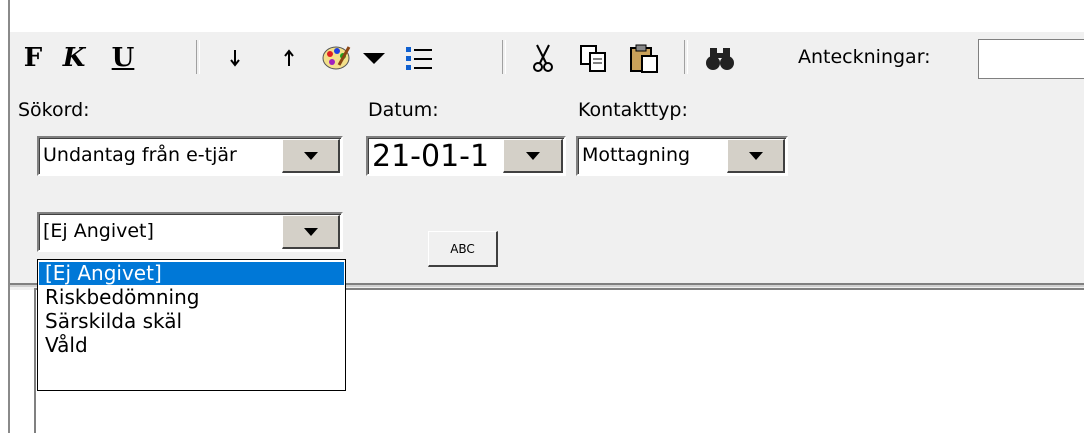  Describe the element at coordinates (191, 321) in the screenshot. I see `dropdown-option: Särskilda skäl` at that location.